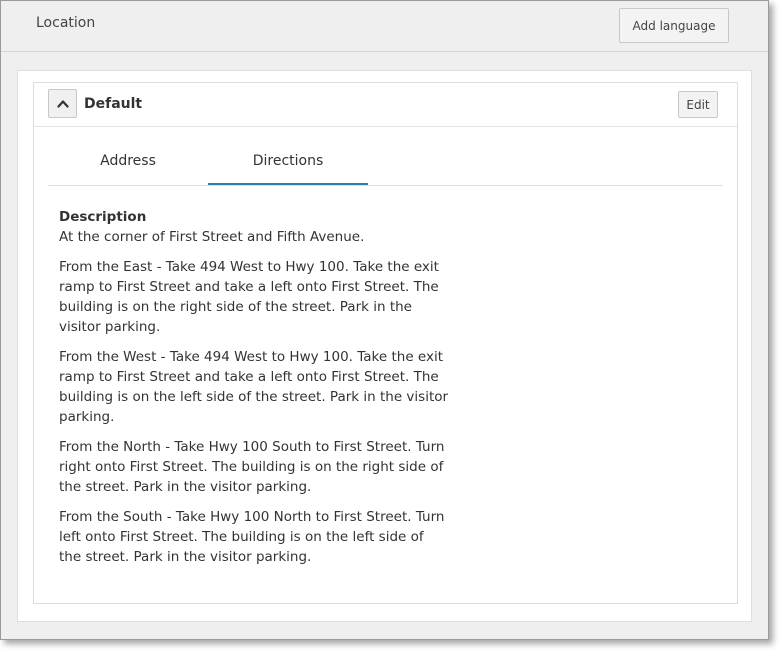 The width and height of the screenshot is (782, 653). Describe the element at coordinates (698, 104) in the screenshot. I see `edit-button: Edit` at that location.